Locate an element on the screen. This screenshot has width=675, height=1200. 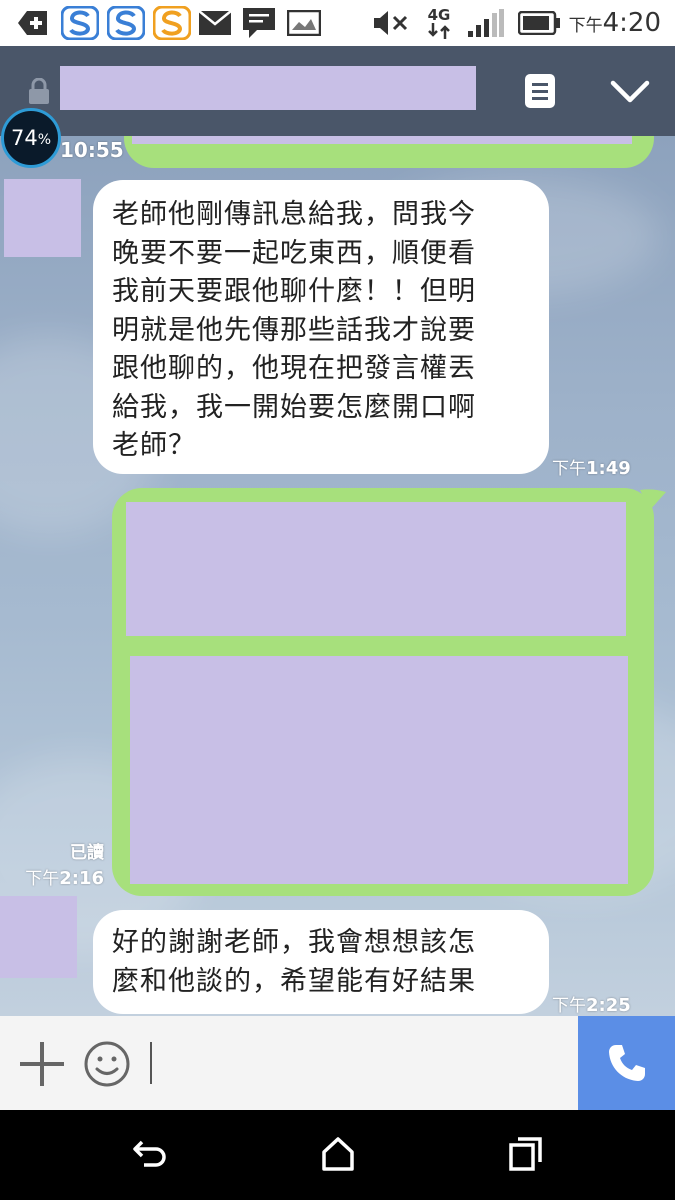
message-time: 下午1:49 is located at coordinates (591, 466).